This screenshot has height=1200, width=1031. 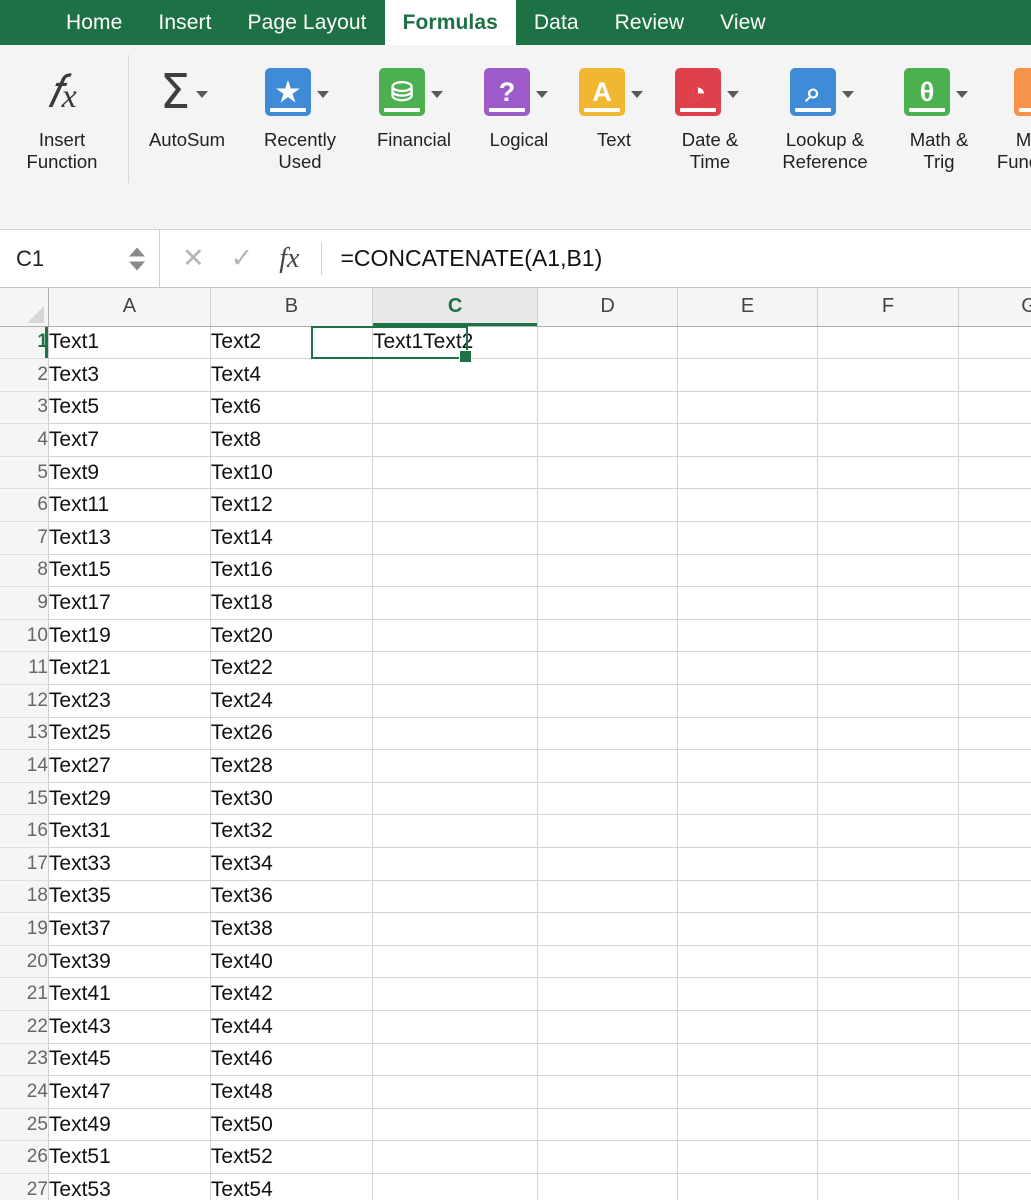 What do you see at coordinates (888, 864) in the screenshot?
I see `cell-F17` at bounding box center [888, 864].